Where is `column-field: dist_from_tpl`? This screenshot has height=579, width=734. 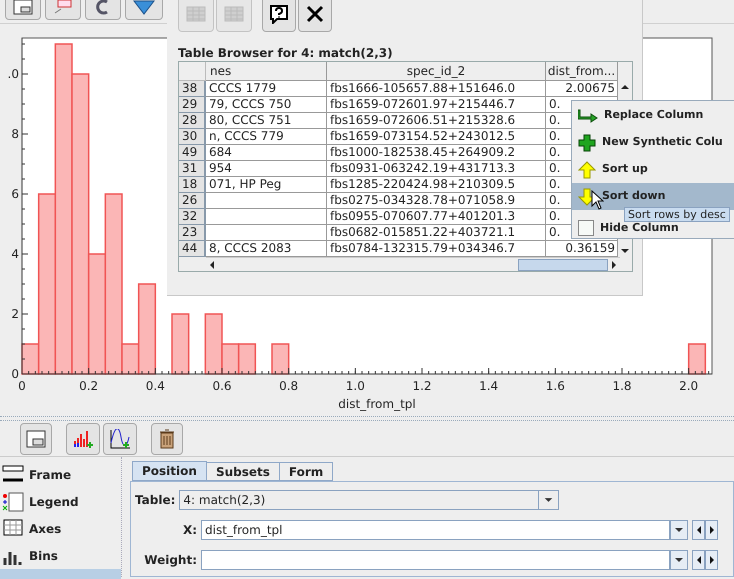
column-field: dist_from_tpl is located at coordinates (435, 530).